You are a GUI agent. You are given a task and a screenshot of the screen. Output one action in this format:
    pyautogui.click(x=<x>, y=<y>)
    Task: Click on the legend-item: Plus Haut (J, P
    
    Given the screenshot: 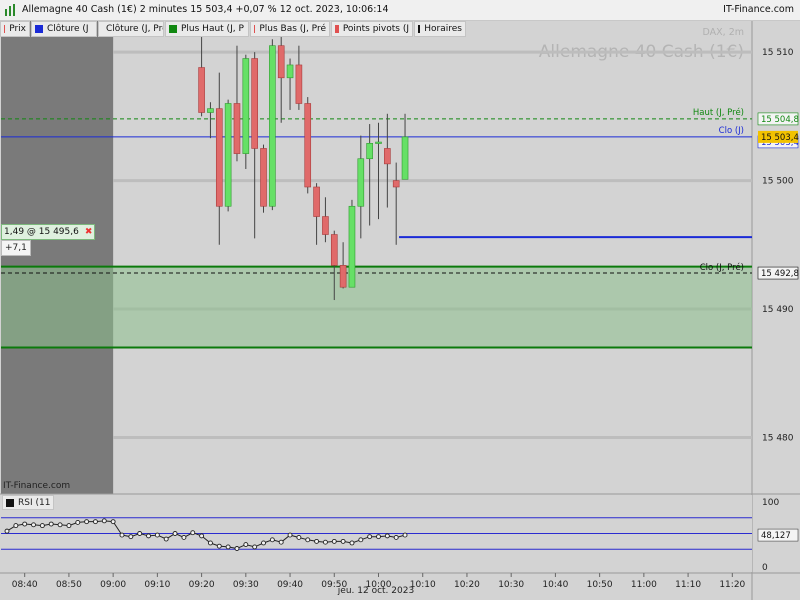 What is the action you would take?
    pyautogui.click(x=207, y=29)
    